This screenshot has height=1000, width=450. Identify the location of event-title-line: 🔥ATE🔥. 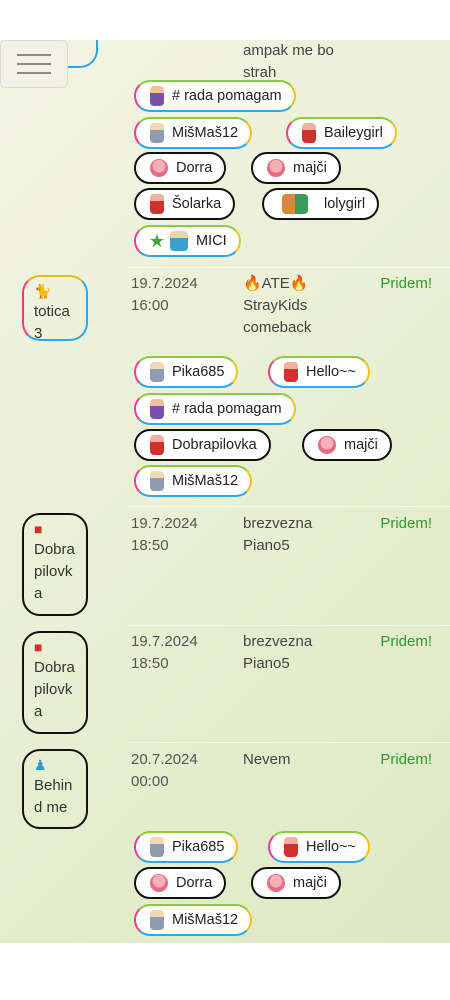
(276, 283).